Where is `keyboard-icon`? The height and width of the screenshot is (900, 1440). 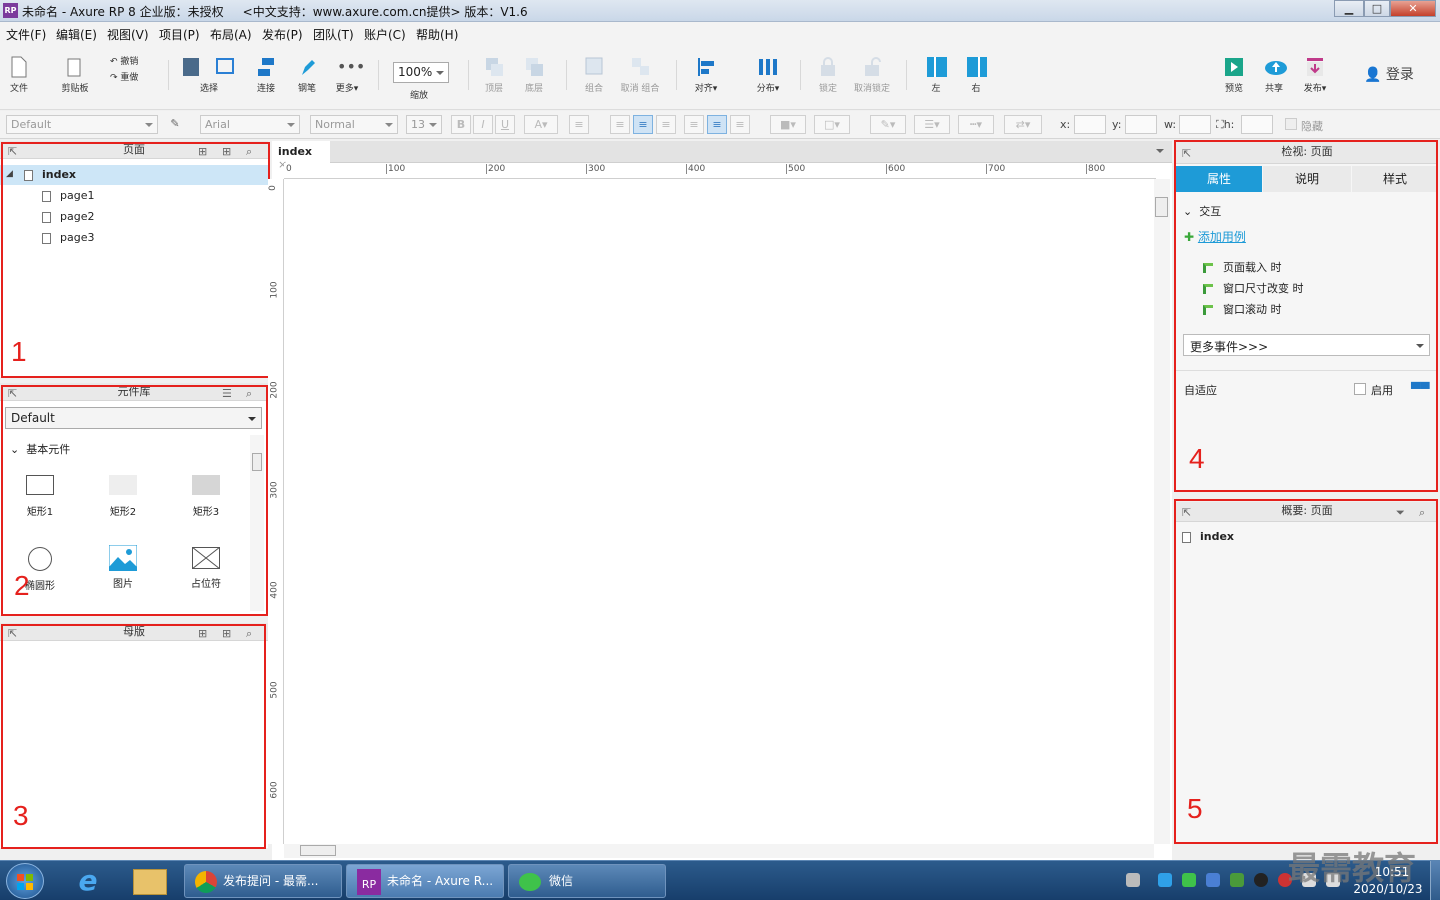 keyboard-icon is located at coordinates (1133, 880).